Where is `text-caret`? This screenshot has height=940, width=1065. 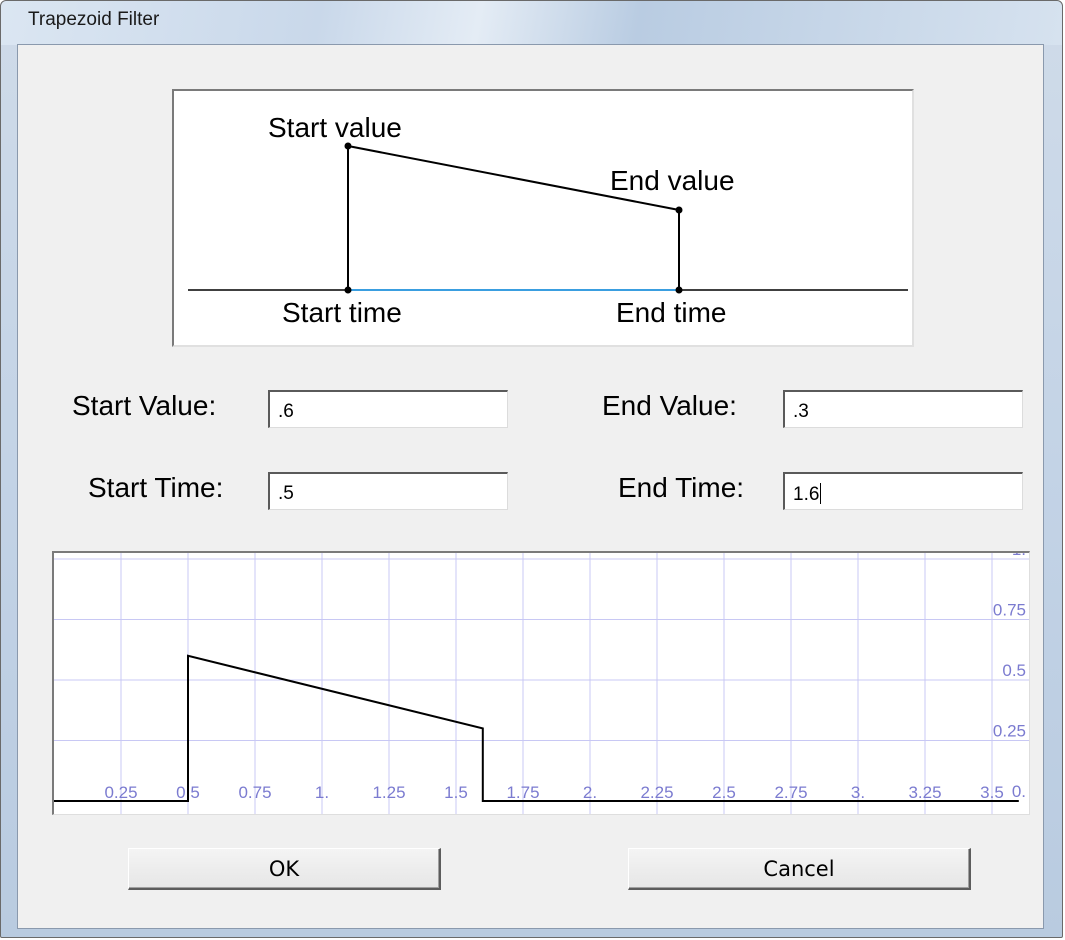
text-caret is located at coordinates (821, 493).